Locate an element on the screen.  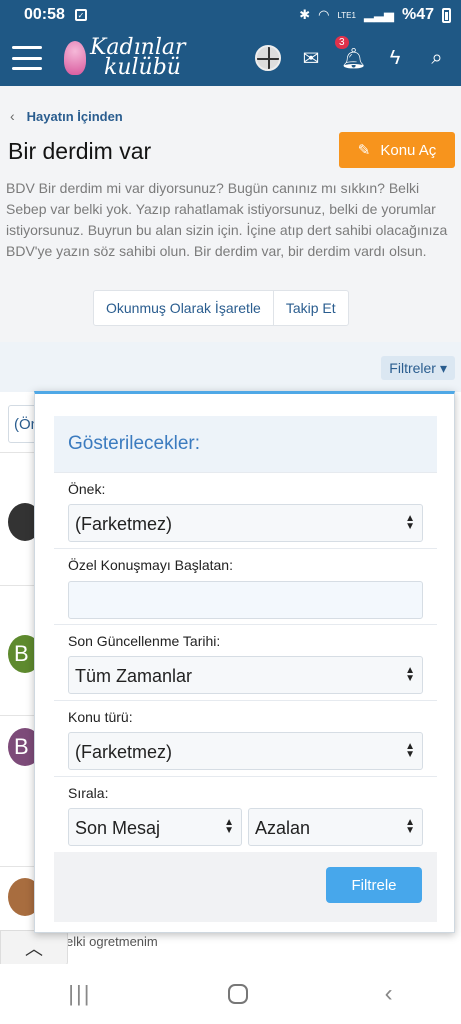
sort-field-value: Son Mesaj is located at coordinates (118, 828).